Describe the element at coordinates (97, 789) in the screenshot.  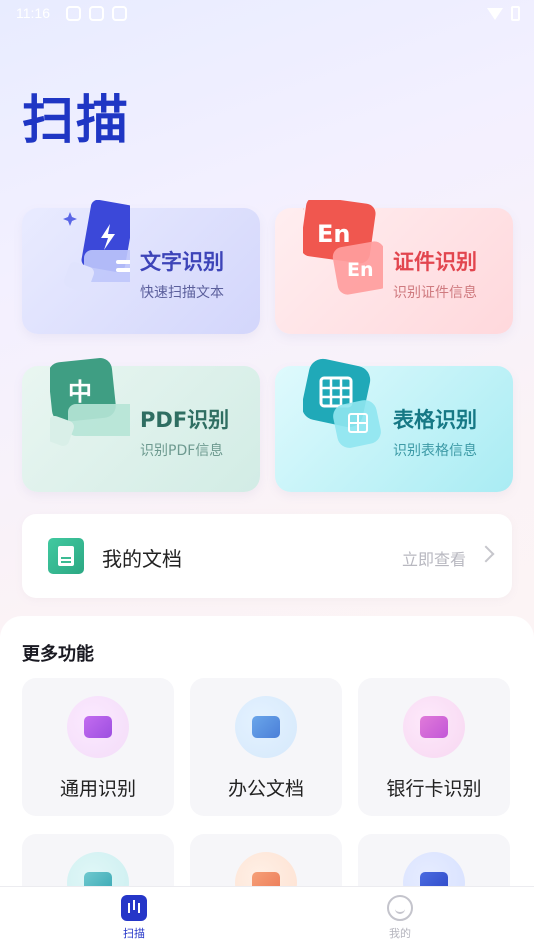
I see `tile-label: 通用识别` at that location.